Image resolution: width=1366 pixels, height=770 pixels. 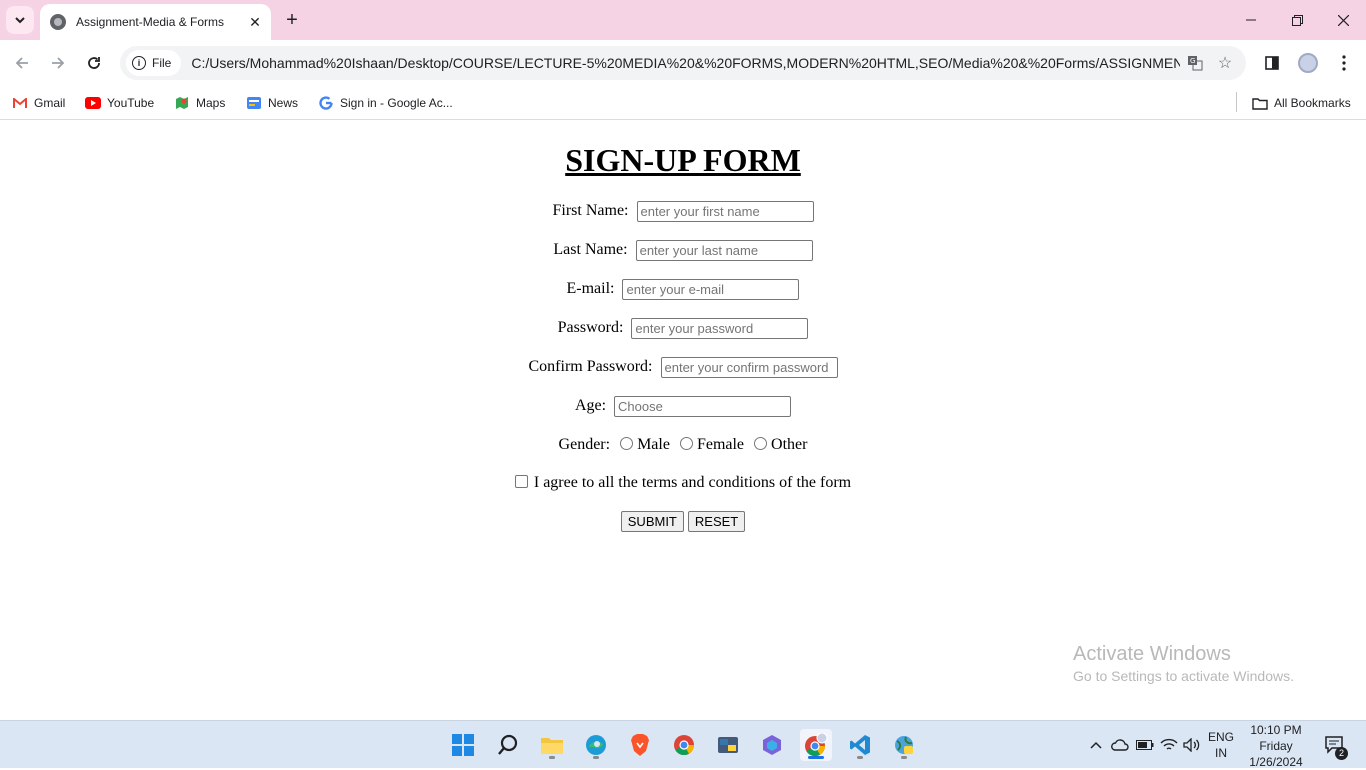 I want to click on last-name-row: Last Name:, so click(x=683, y=250).